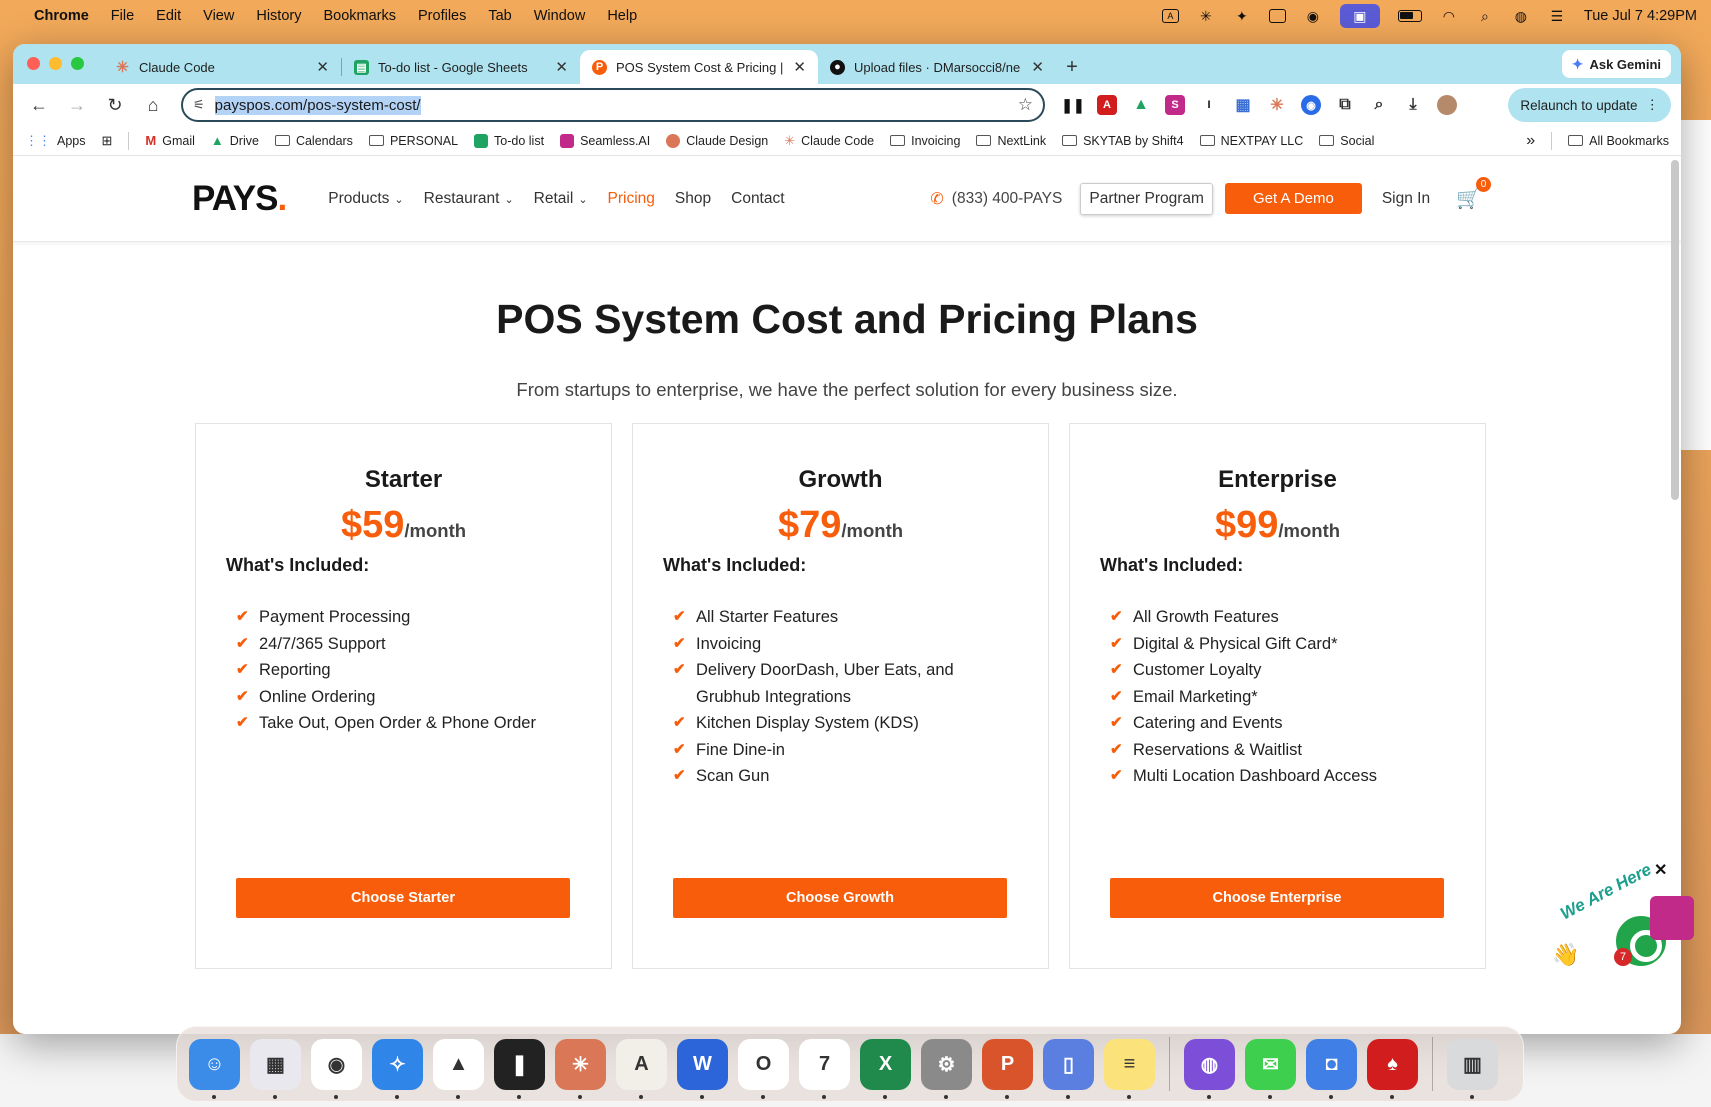  What do you see at coordinates (33, 63) in the screenshot?
I see `close-window-button` at bounding box center [33, 63].